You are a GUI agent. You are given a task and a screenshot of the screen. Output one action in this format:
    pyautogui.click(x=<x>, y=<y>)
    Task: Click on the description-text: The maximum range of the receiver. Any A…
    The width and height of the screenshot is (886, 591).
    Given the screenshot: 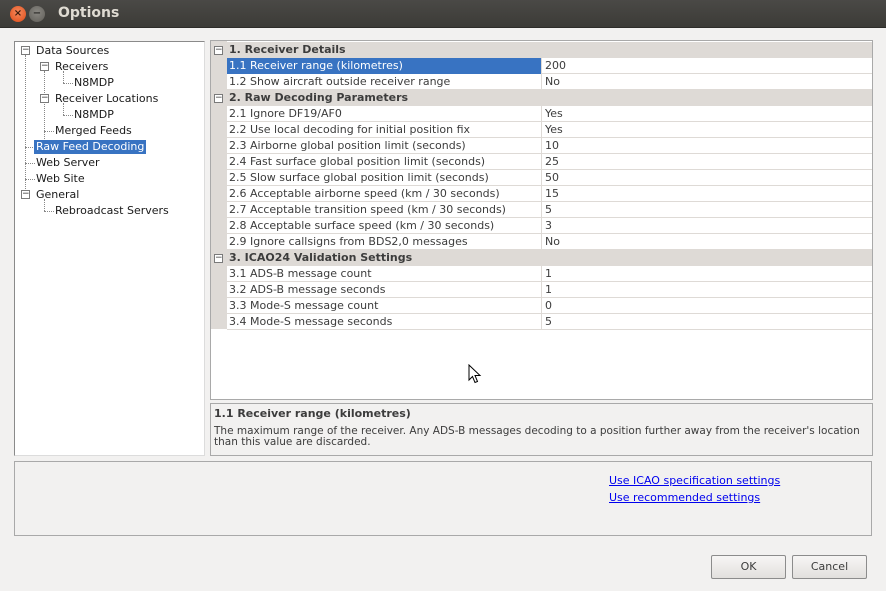 What is the action you would take?
    pyautogui.click(x=537, y=436)
    